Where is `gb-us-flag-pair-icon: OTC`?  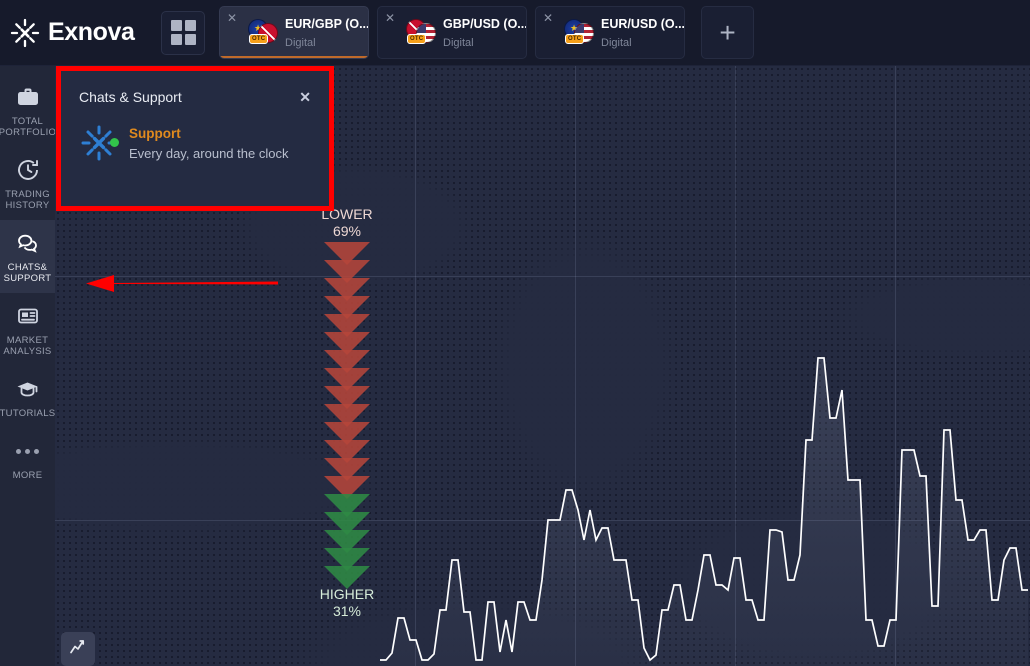
gb-us-flag-pair-icon: OTC is located at coordinates (421, 32).